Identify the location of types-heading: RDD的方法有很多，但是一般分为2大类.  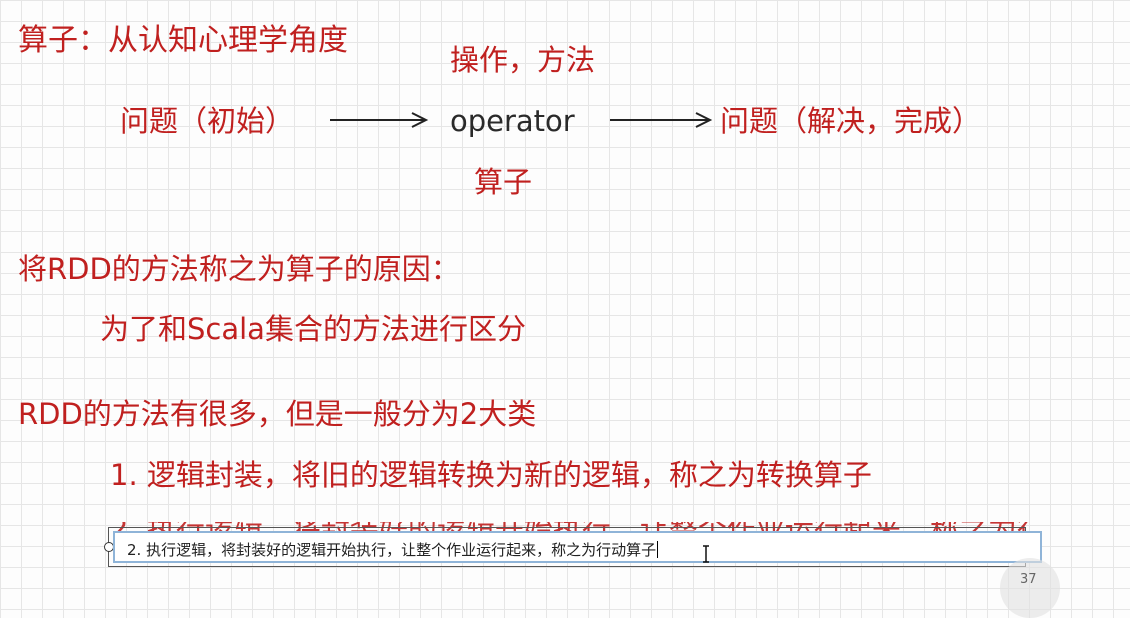
(277, 414).